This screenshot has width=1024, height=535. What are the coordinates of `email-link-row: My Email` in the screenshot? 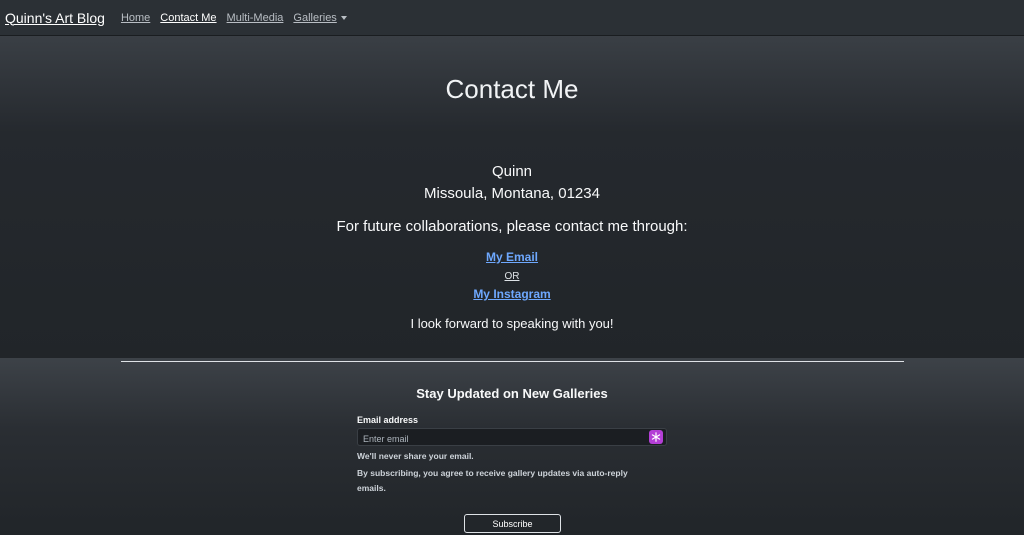 It's located at (512, 257).